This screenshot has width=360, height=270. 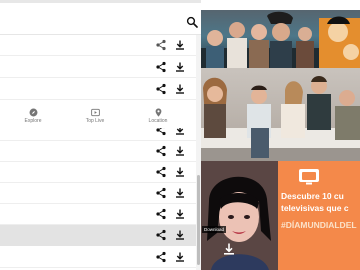 I want to click on search-icon, so click(x=192, y=22).